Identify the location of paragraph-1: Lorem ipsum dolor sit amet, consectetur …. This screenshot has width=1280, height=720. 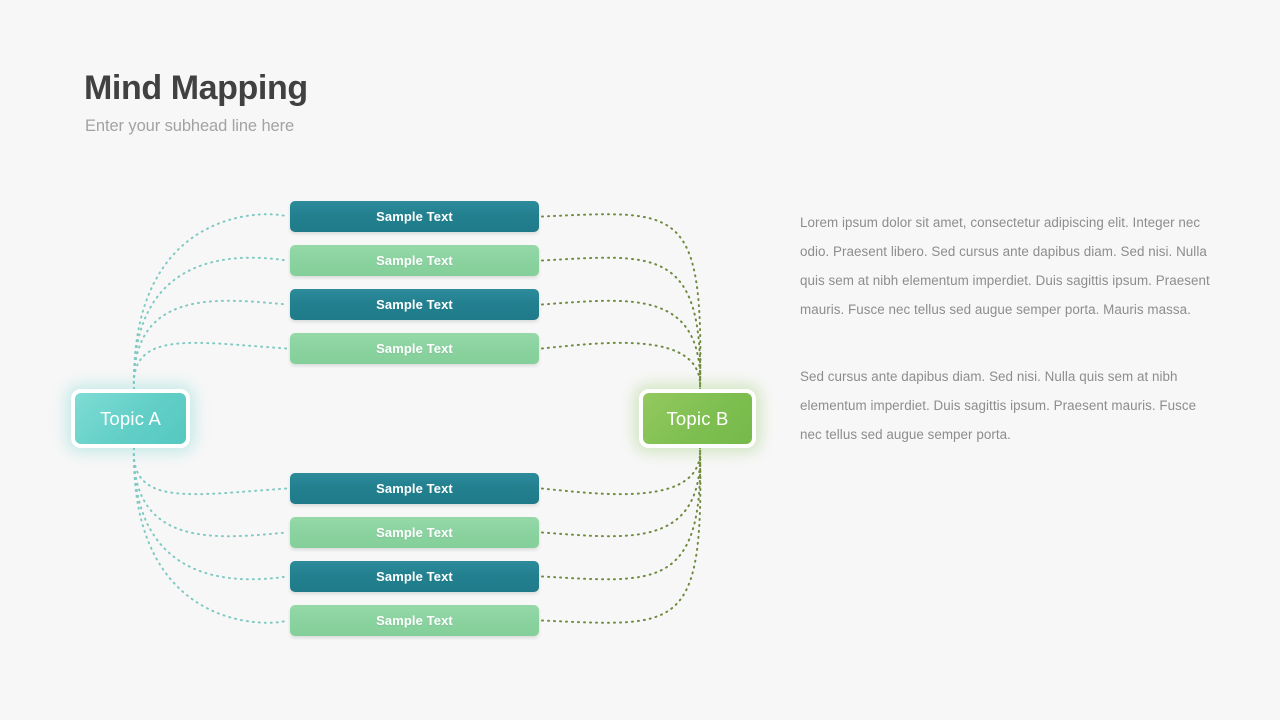
(1005, 266).